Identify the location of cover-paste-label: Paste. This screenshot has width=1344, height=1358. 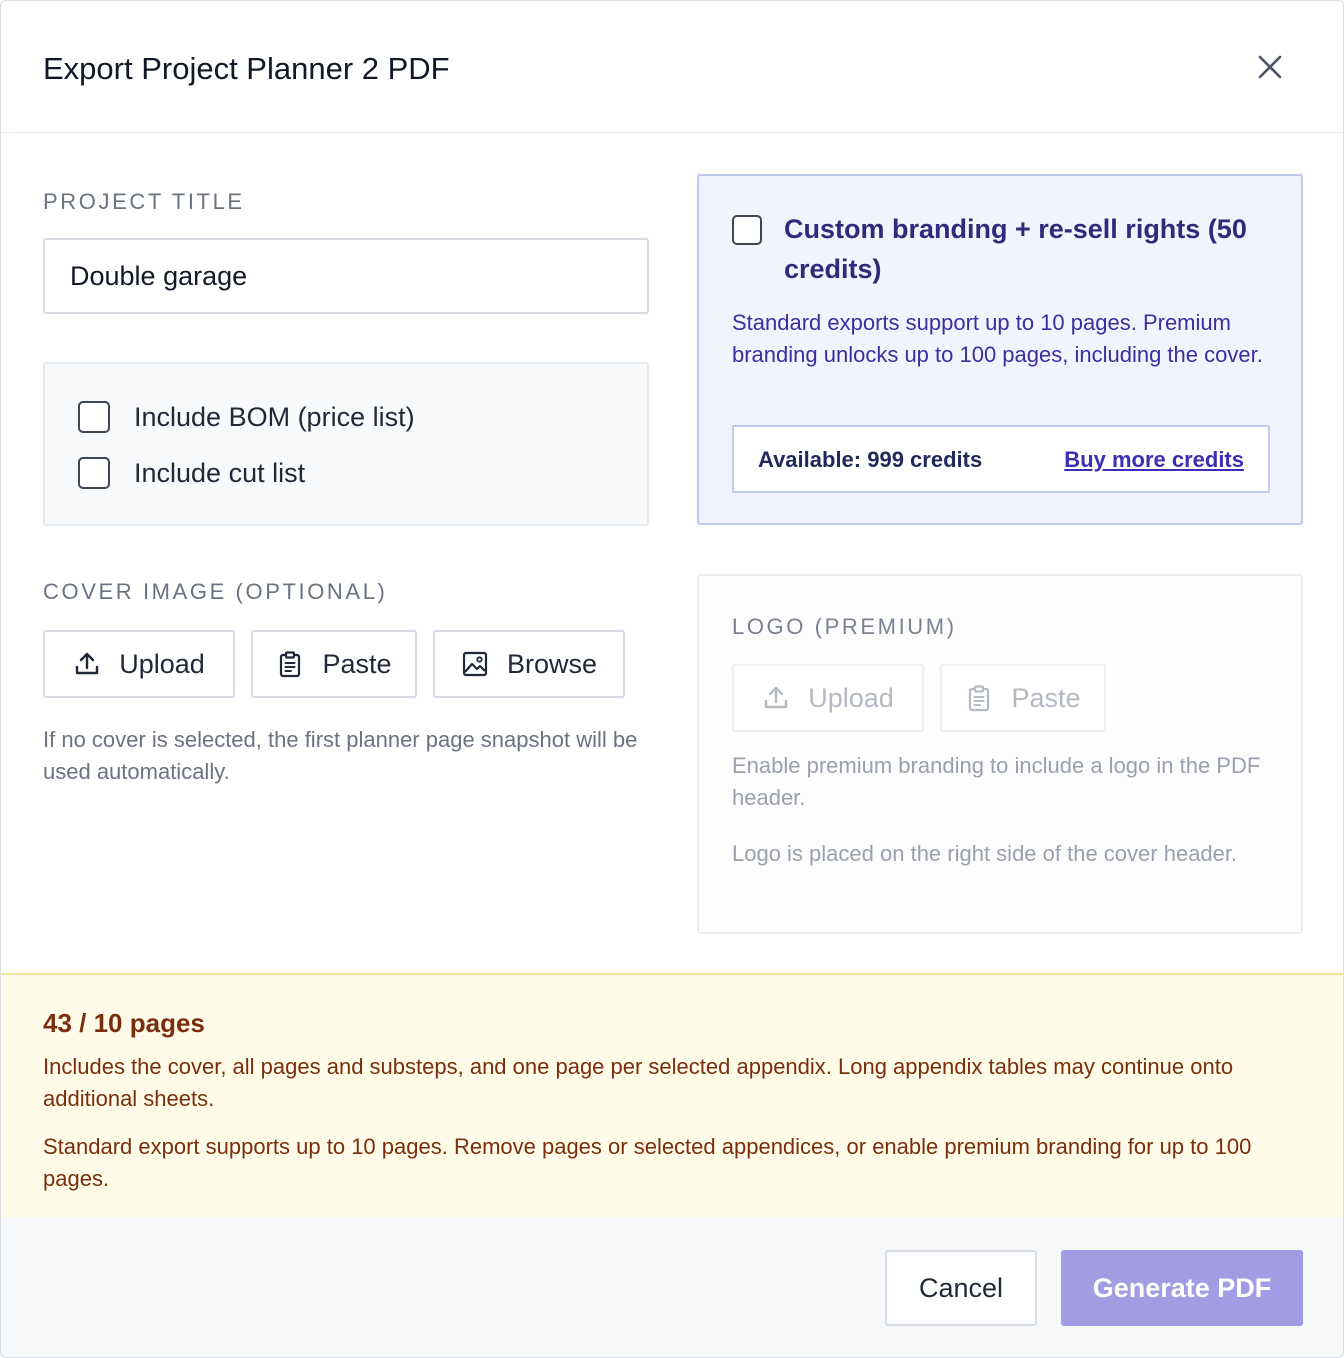
(357, 663).